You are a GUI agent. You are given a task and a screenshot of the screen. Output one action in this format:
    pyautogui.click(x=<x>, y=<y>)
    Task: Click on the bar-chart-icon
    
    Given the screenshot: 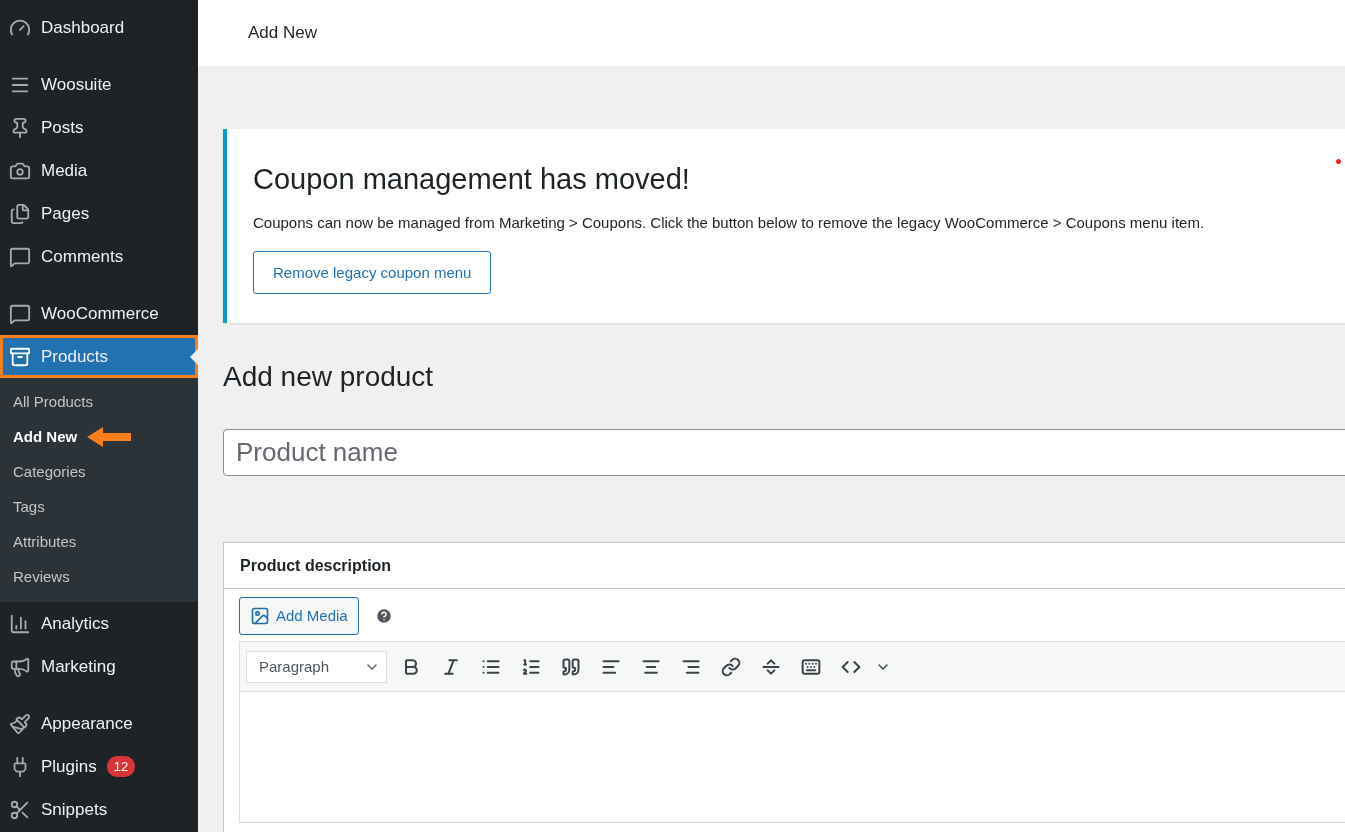 What is the action you would take?
    pyautogui.click(x=20, y=623)
    